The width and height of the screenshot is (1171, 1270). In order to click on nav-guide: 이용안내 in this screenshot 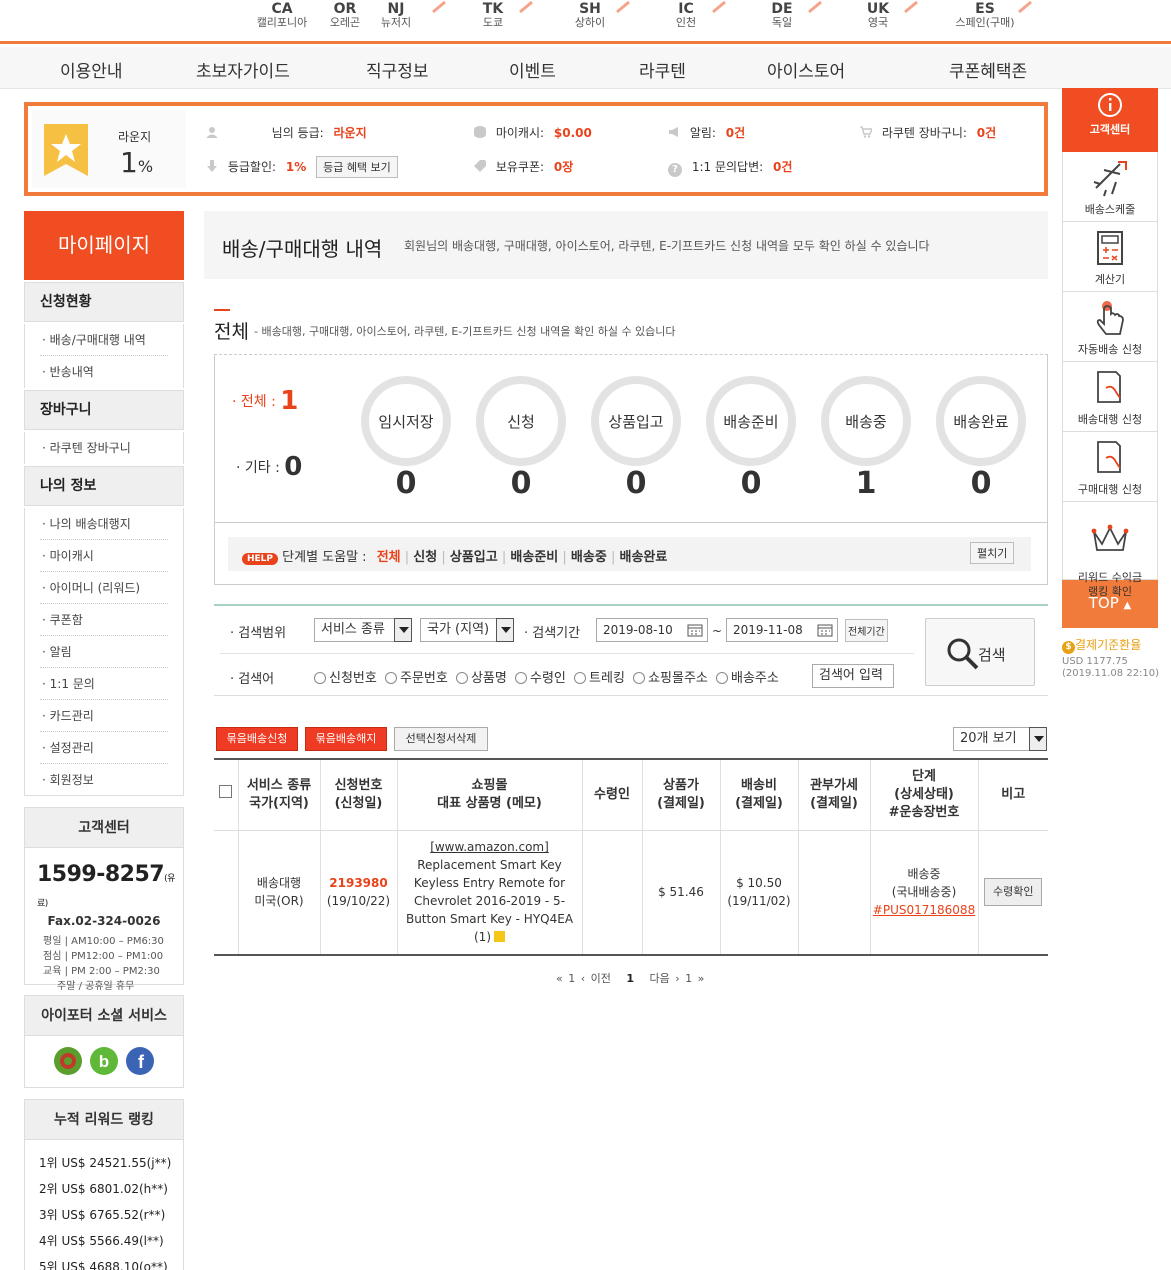, I will do `click(91, 69)`.